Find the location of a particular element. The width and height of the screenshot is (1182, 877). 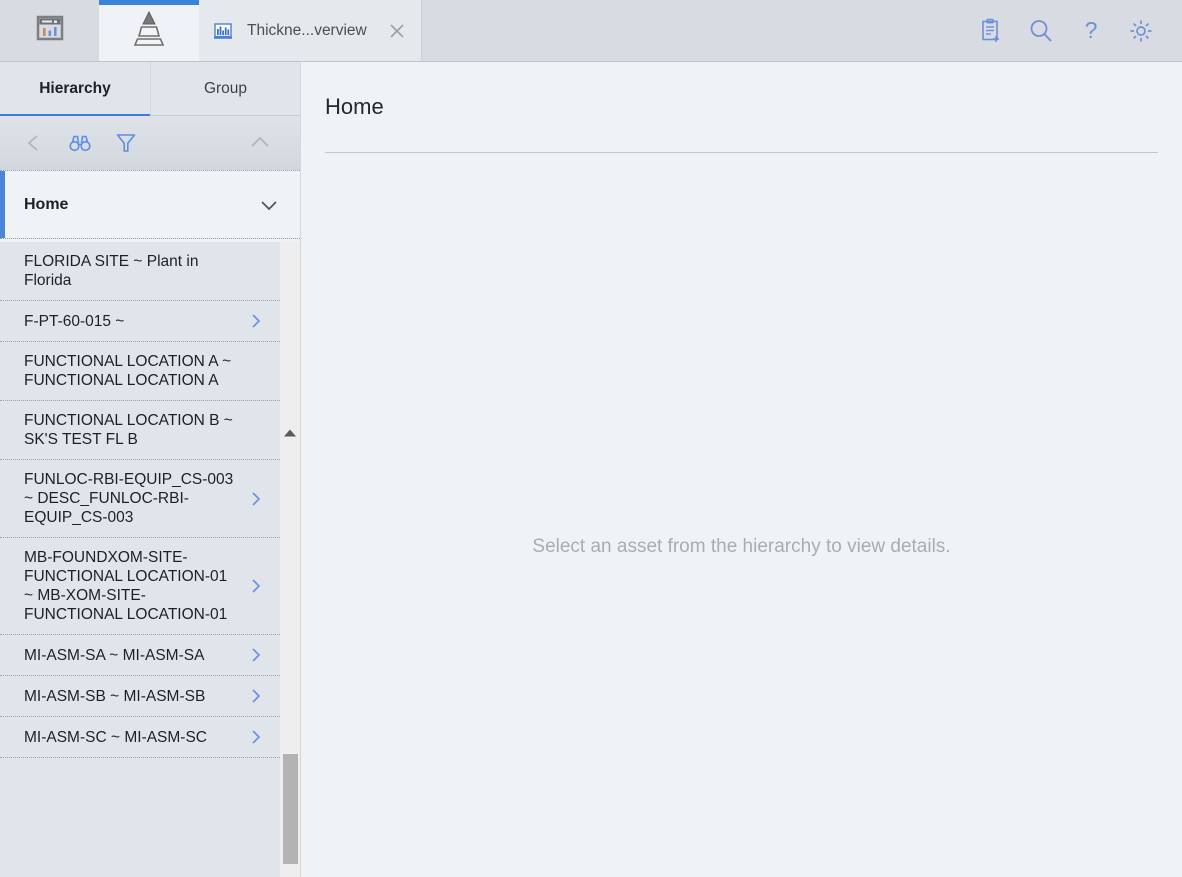

list-item: MI-ASM-SB ~ MI-ASM-SB is located at coordinates (140, 696).